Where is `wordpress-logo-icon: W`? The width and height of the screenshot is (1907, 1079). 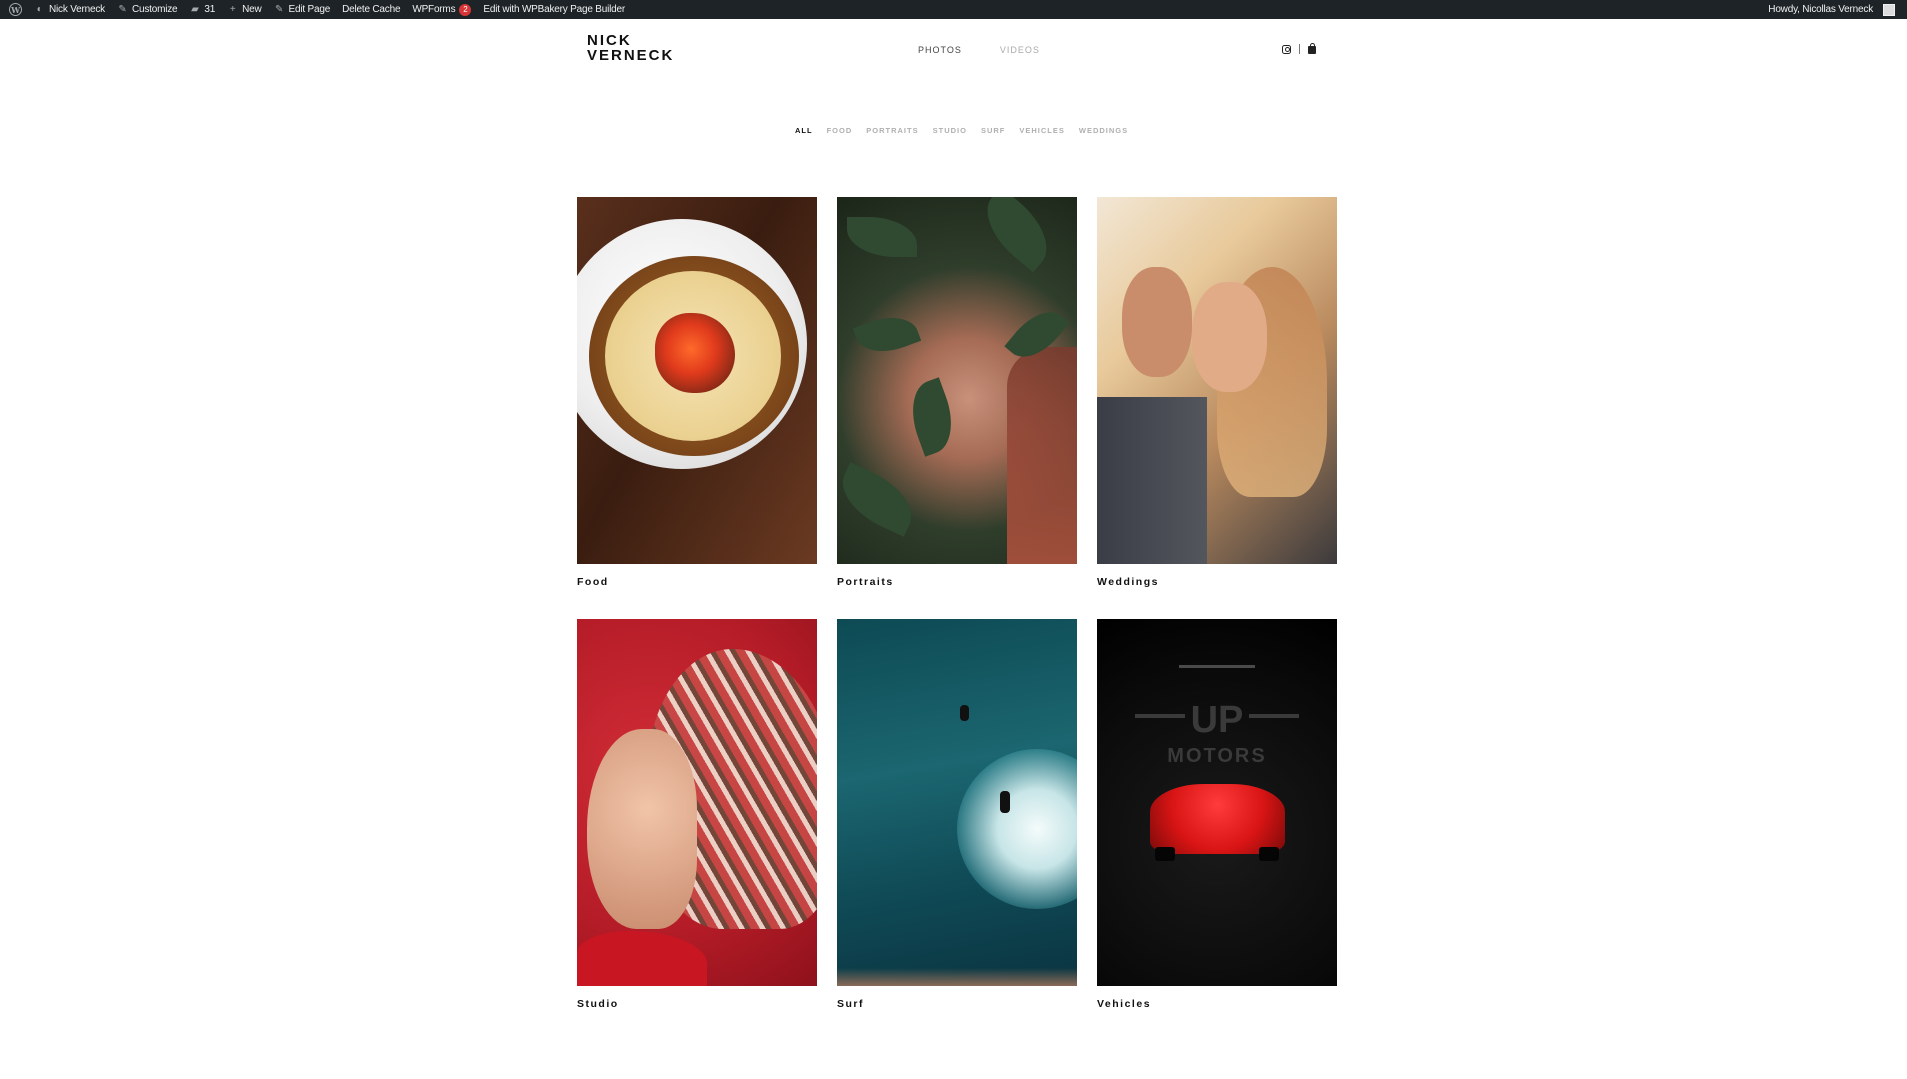
wordpress-logo-icon: W is located at coordinates (15, 9).